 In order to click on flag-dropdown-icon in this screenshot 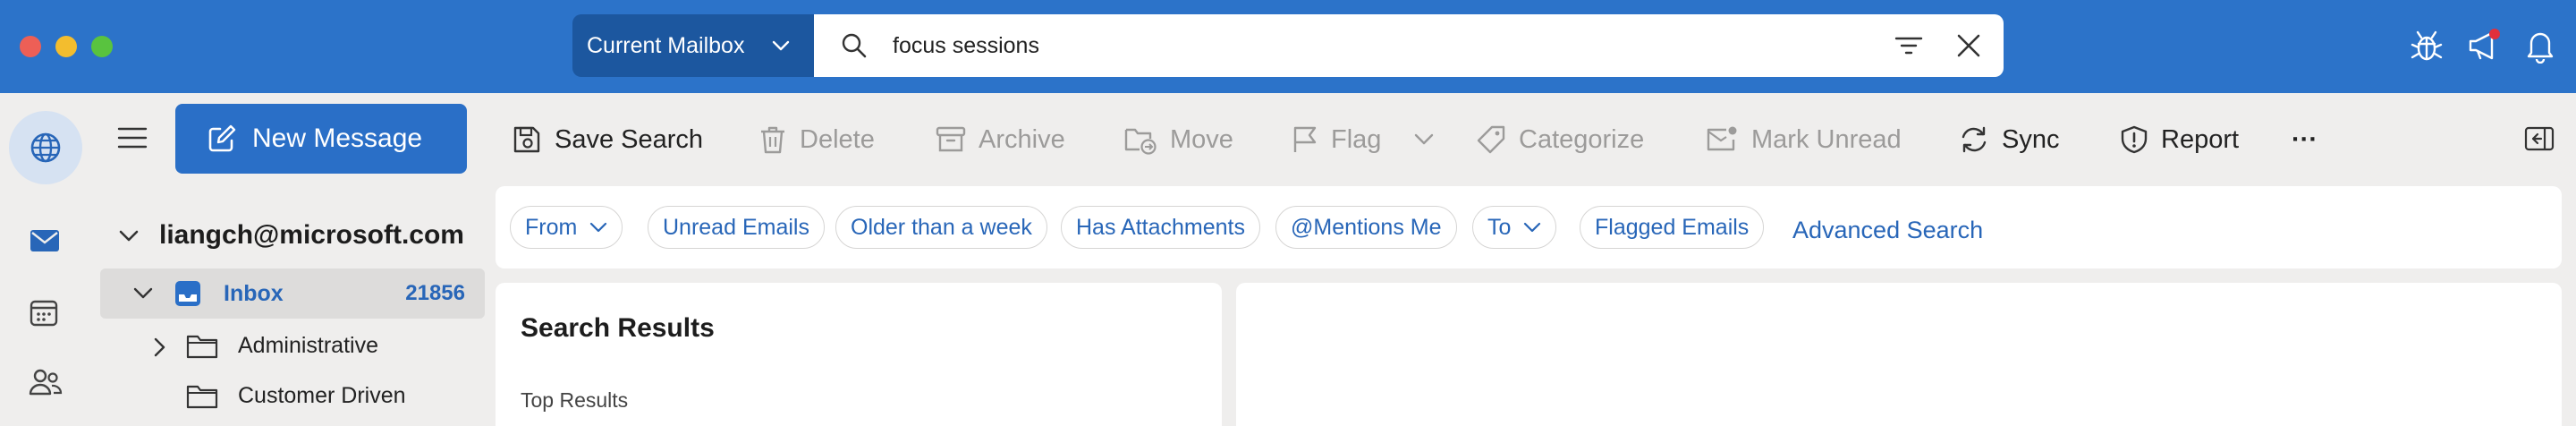, I will do `click(1424, 140)`.